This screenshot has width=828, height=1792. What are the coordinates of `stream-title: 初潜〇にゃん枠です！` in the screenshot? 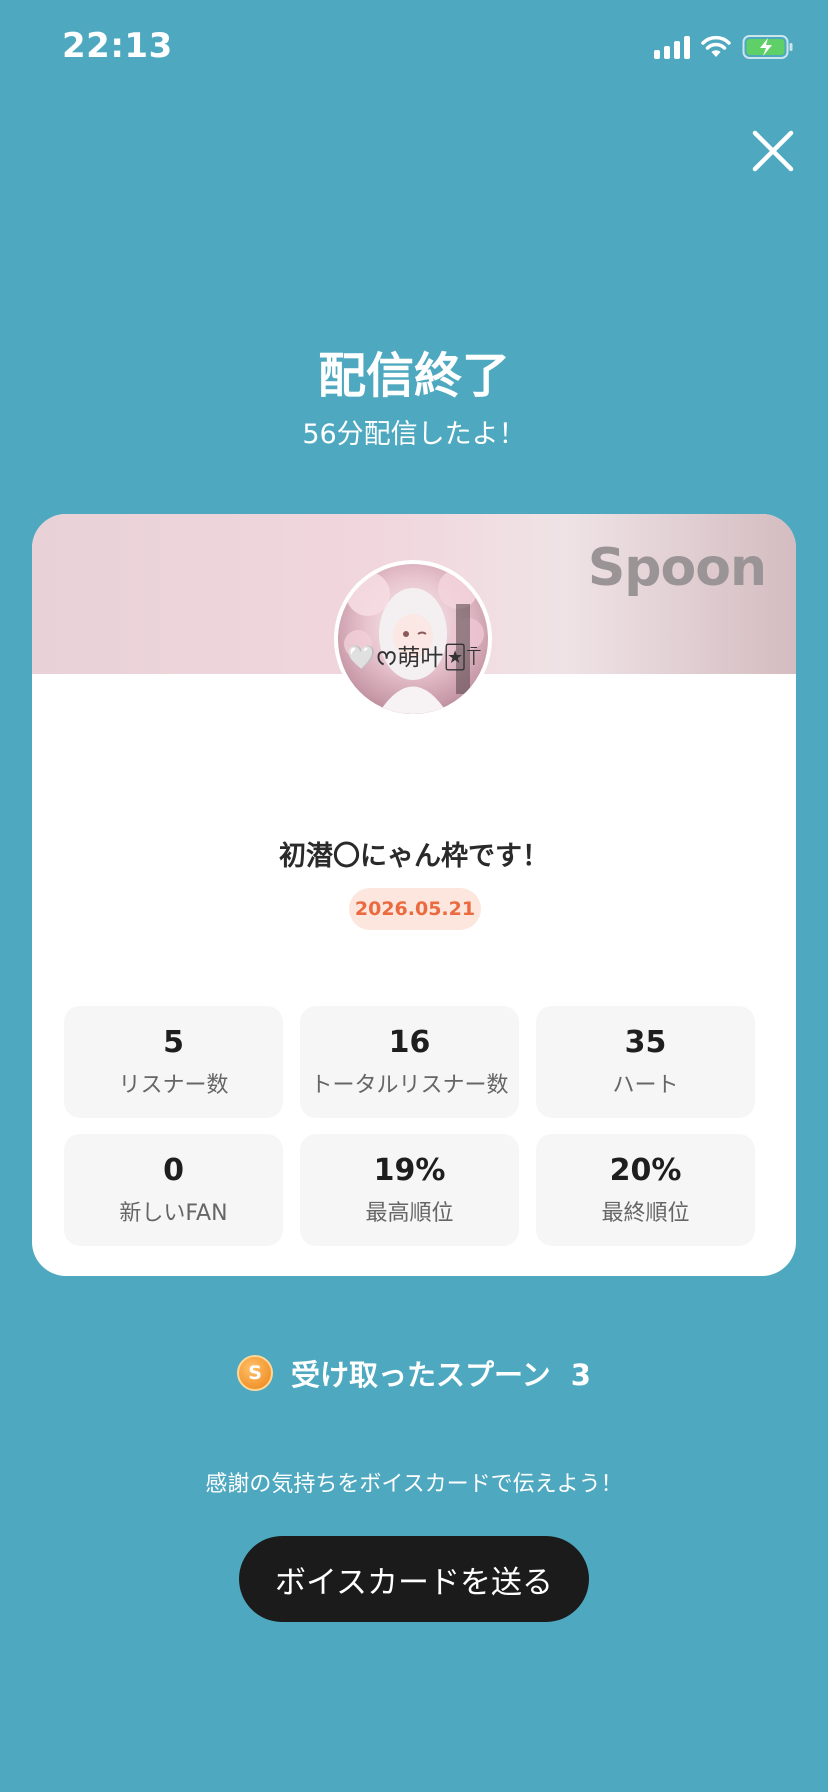 It's located at (414, 856).